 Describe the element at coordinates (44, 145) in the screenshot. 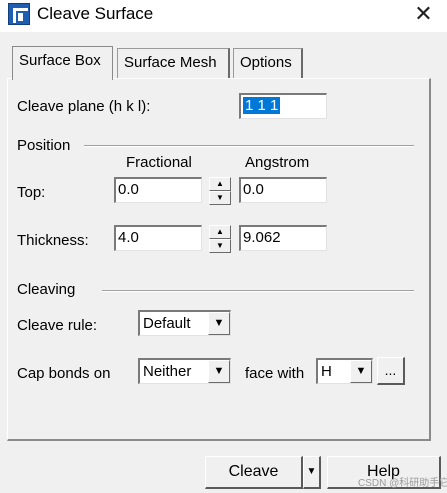

I see `position-header: Position` at that location.